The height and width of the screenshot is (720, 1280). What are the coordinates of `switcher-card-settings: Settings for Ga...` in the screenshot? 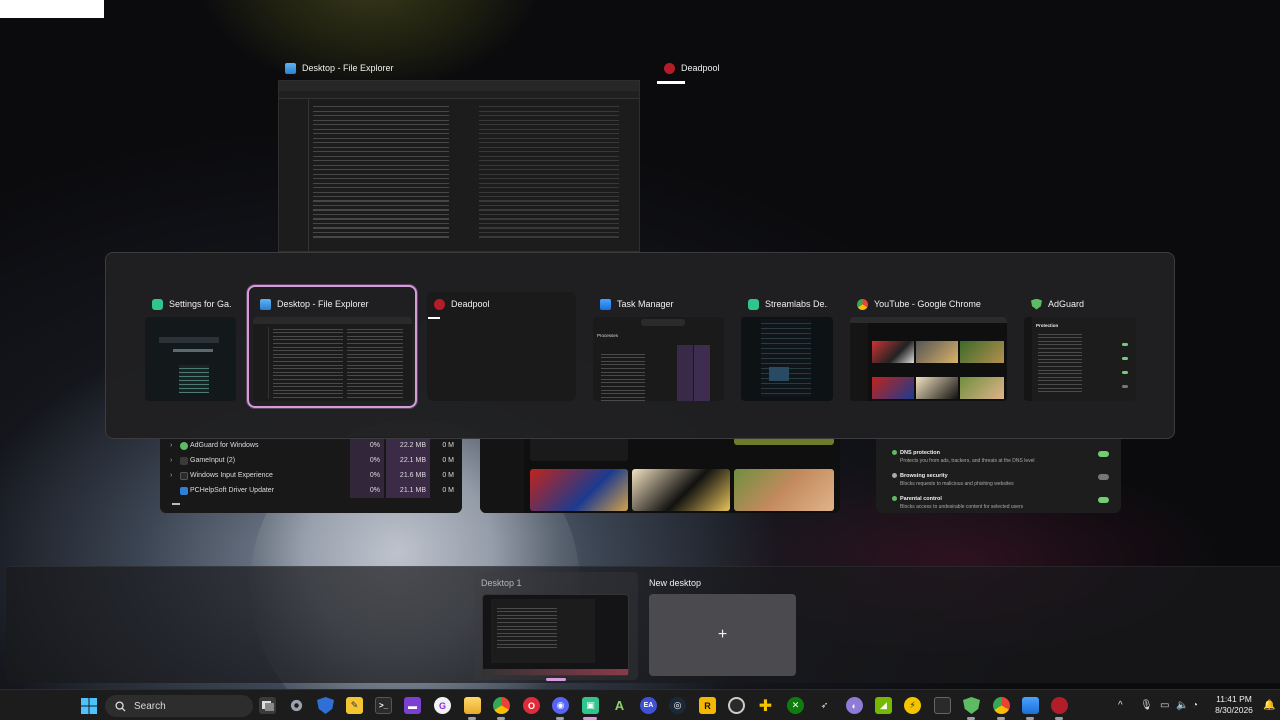 It's located at (190, 346).